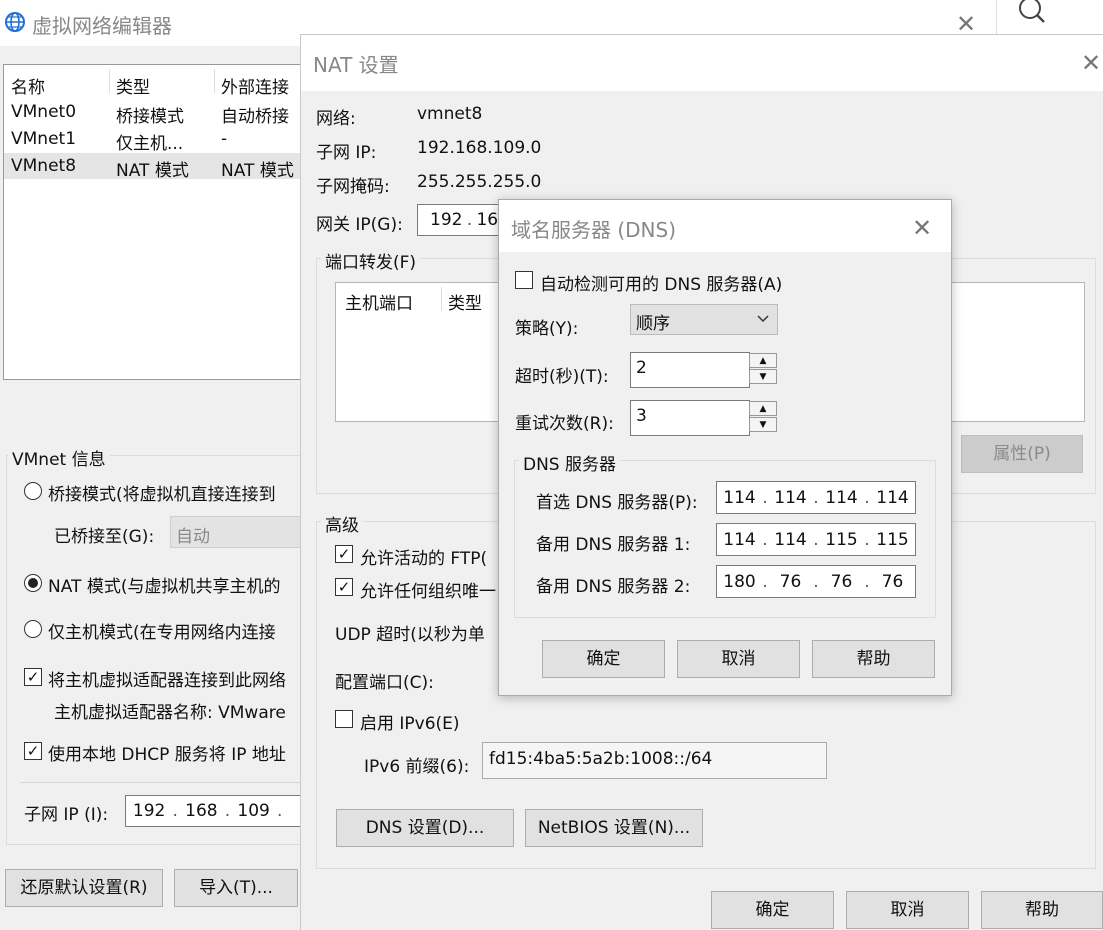 The image size is (1103, 930). I want to click on timeout-stepper: ▲ ▼, so click(763, 369).